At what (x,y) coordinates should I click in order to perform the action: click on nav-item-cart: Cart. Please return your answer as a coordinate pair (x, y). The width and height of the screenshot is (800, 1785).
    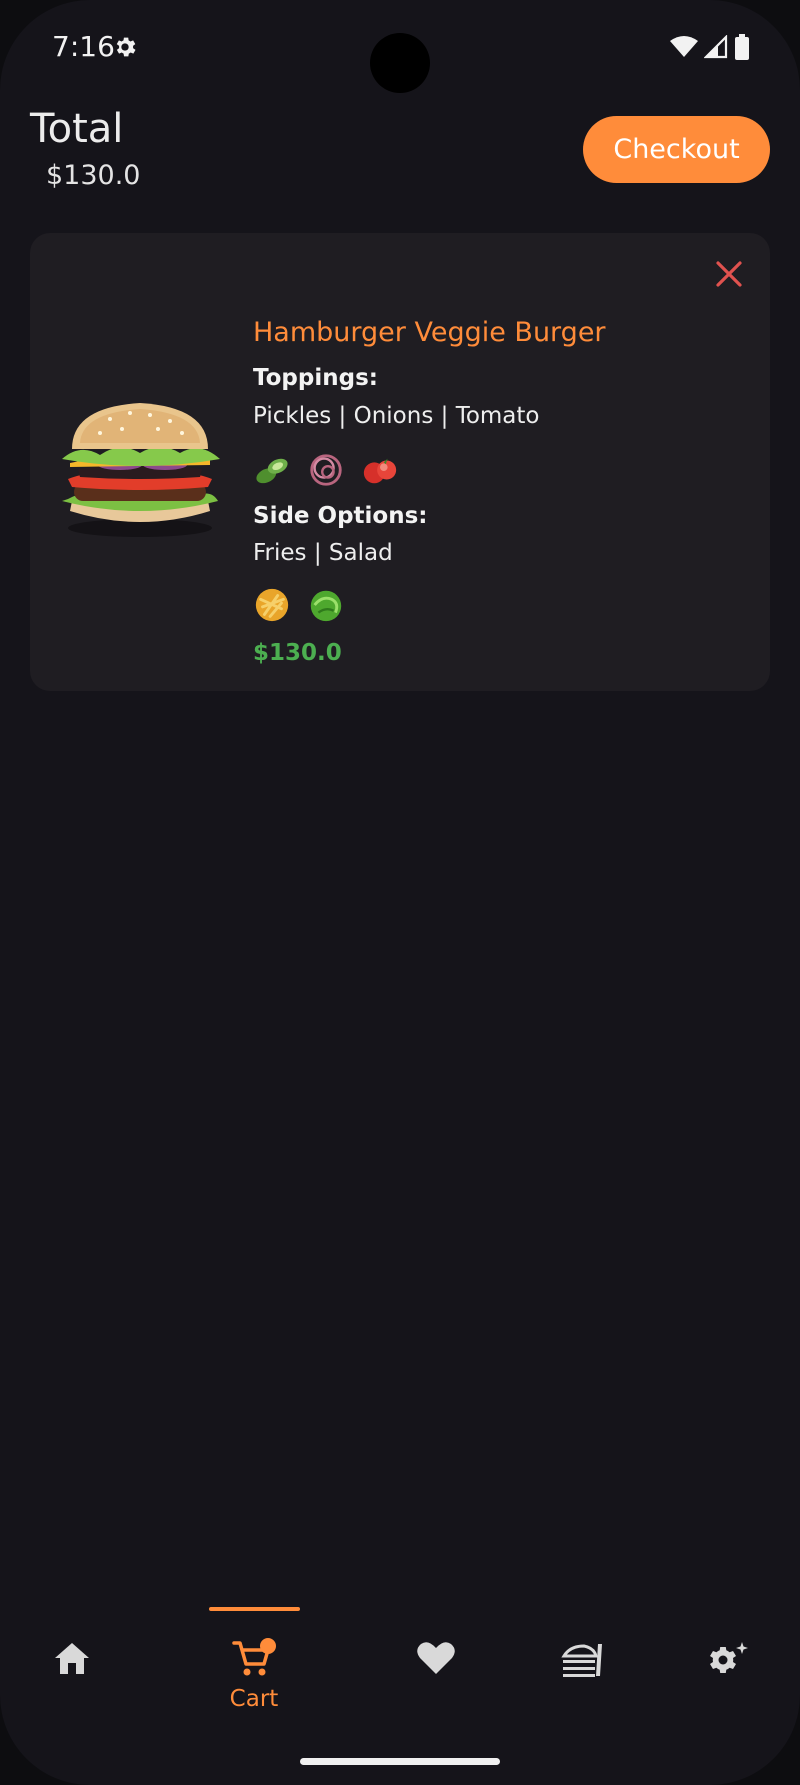
    Looking at the image, I should click on (254, 1678).